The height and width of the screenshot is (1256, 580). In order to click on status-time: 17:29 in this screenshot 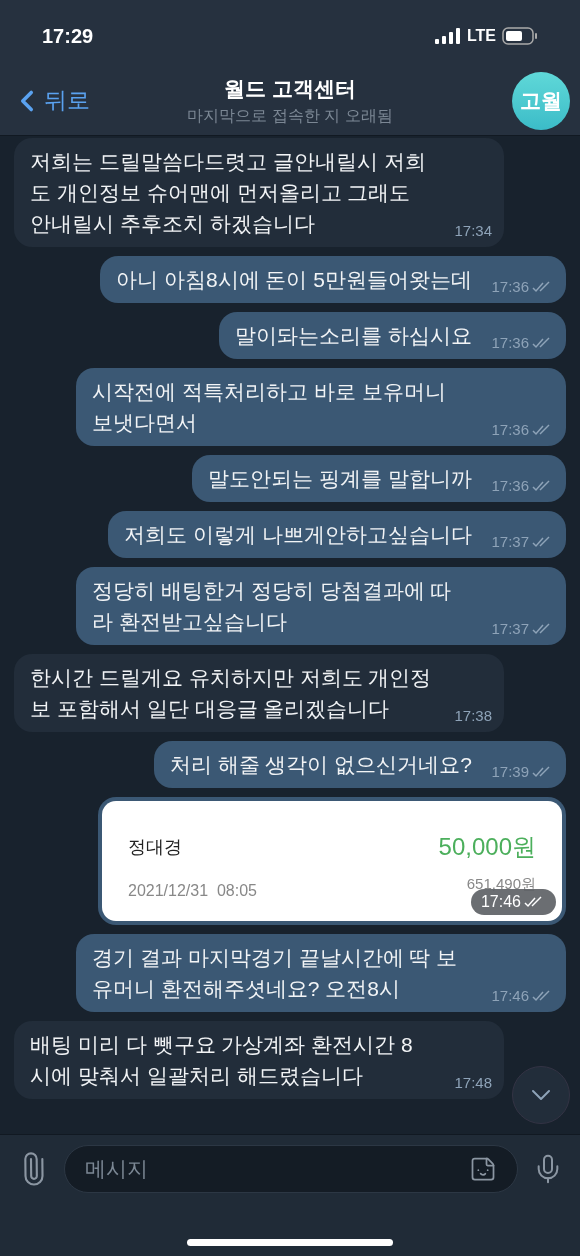, I will do `click(68, 36)`.